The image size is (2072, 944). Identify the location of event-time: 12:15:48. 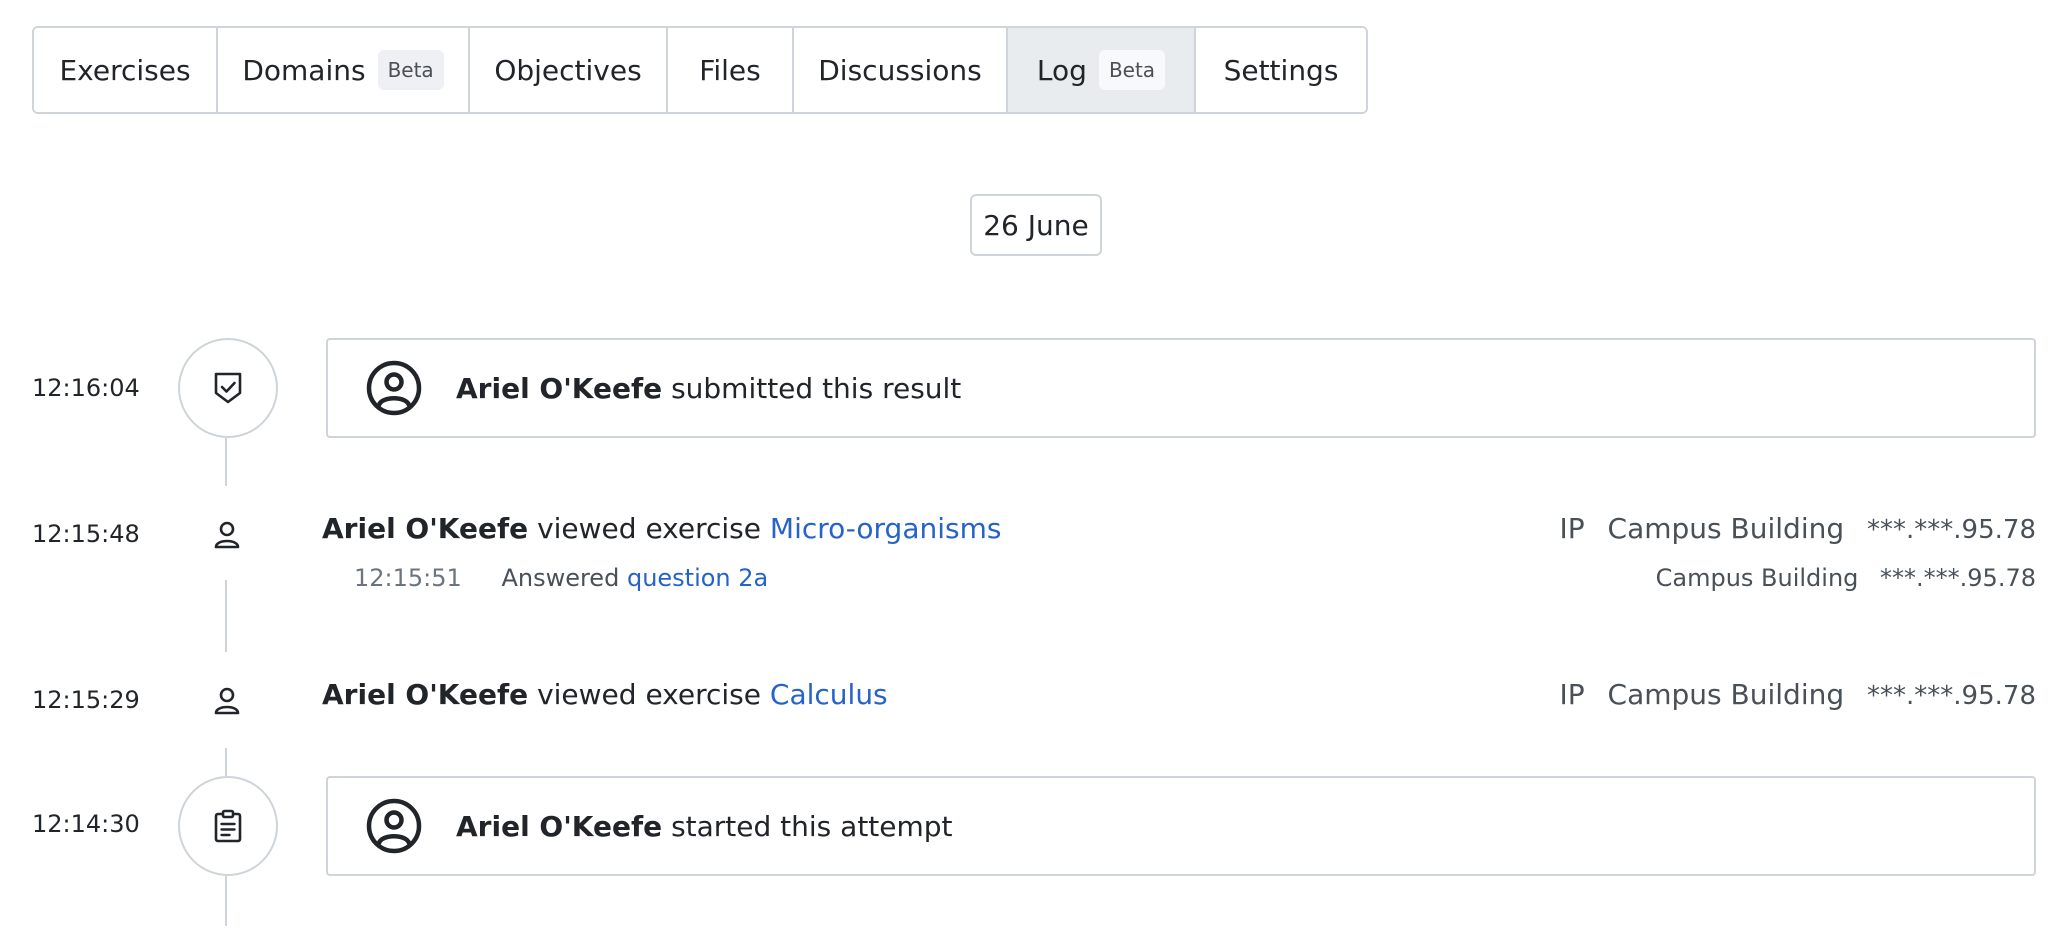
(86, 534).